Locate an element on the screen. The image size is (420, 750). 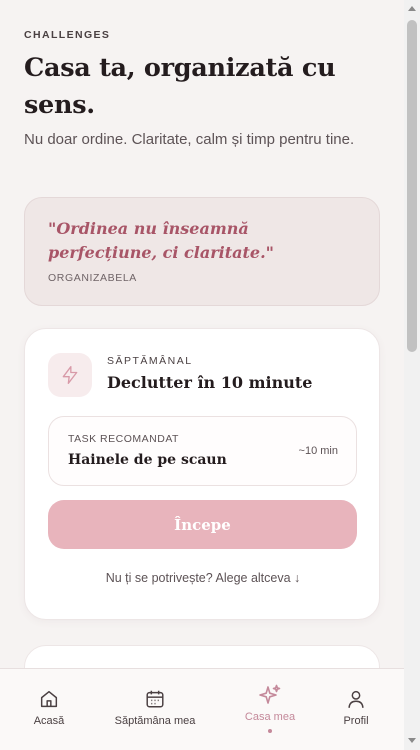
user-icon is located at coordinates (356, 699).